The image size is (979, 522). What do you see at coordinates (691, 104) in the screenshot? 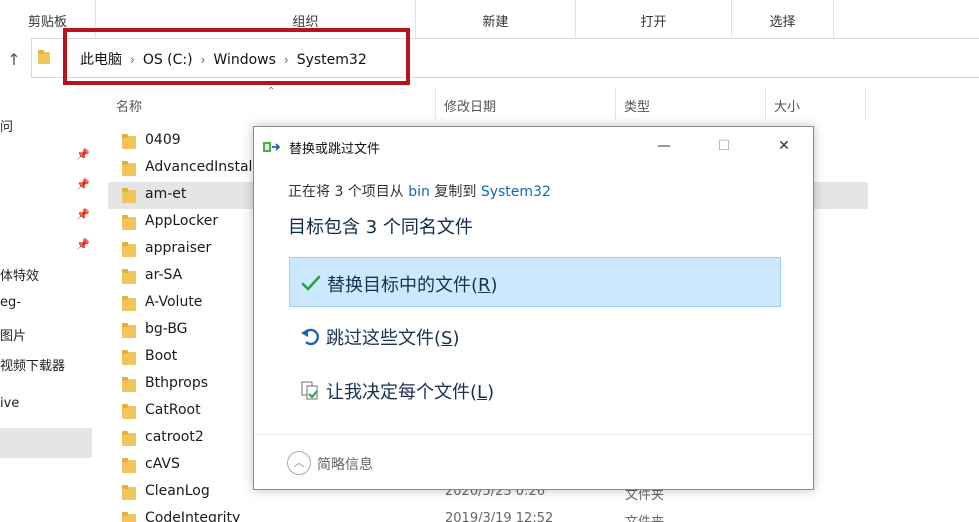
I see `column-header-type: 类型` at bounding box center [691, 104].